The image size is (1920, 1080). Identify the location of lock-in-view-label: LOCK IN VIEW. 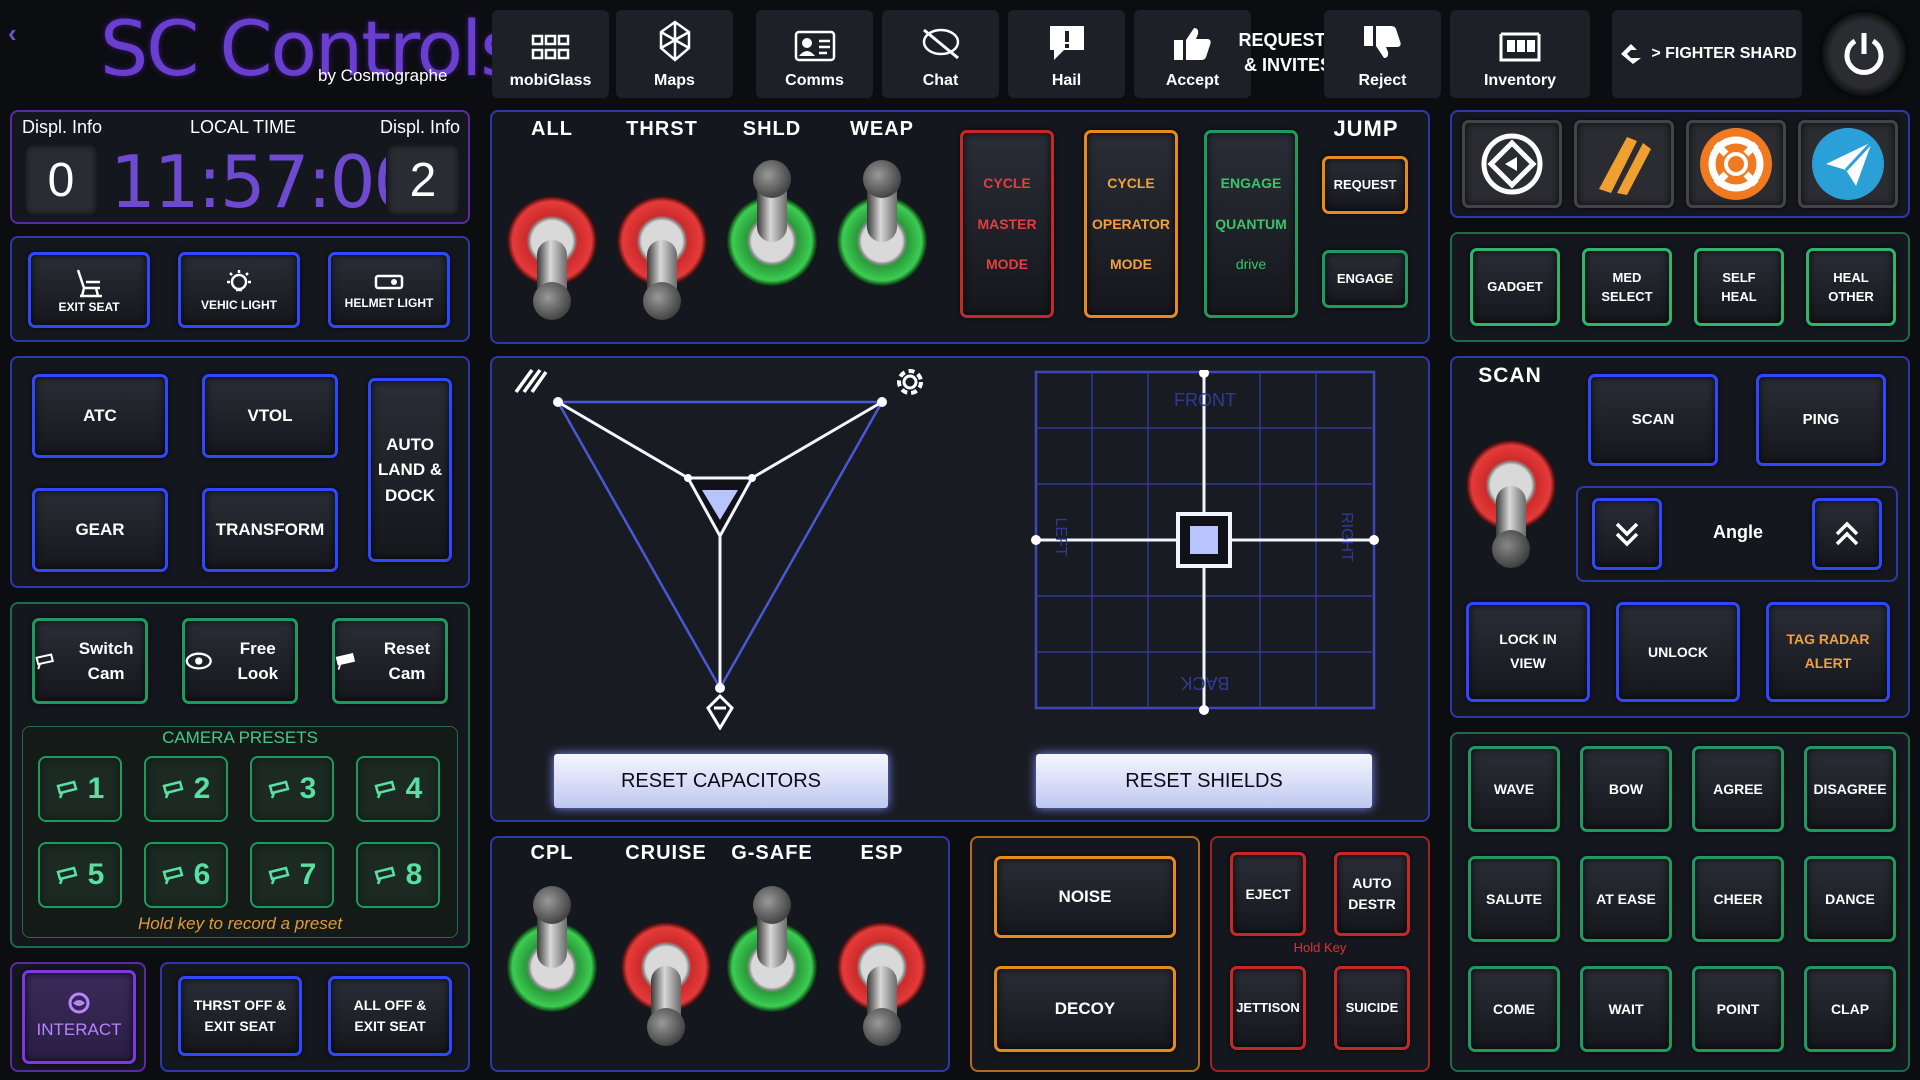
(1528, 651).